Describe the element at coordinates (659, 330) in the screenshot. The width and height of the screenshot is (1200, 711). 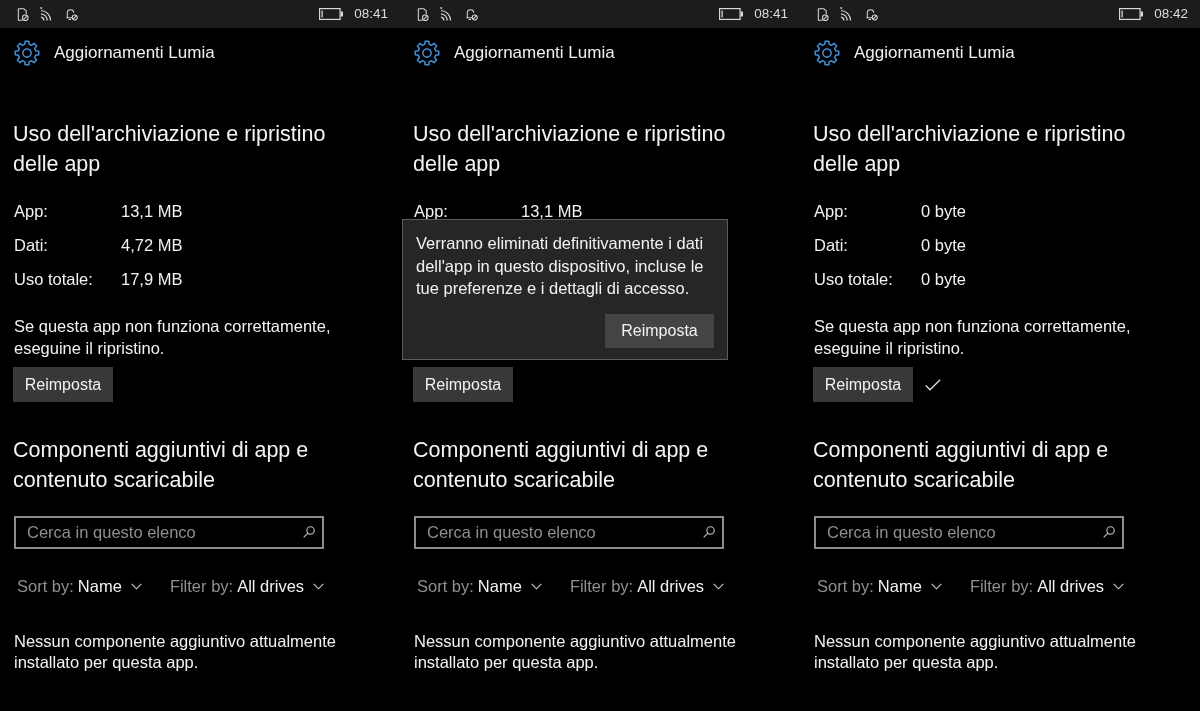
I see `confirm-reset-button: Reimposta` at that location.